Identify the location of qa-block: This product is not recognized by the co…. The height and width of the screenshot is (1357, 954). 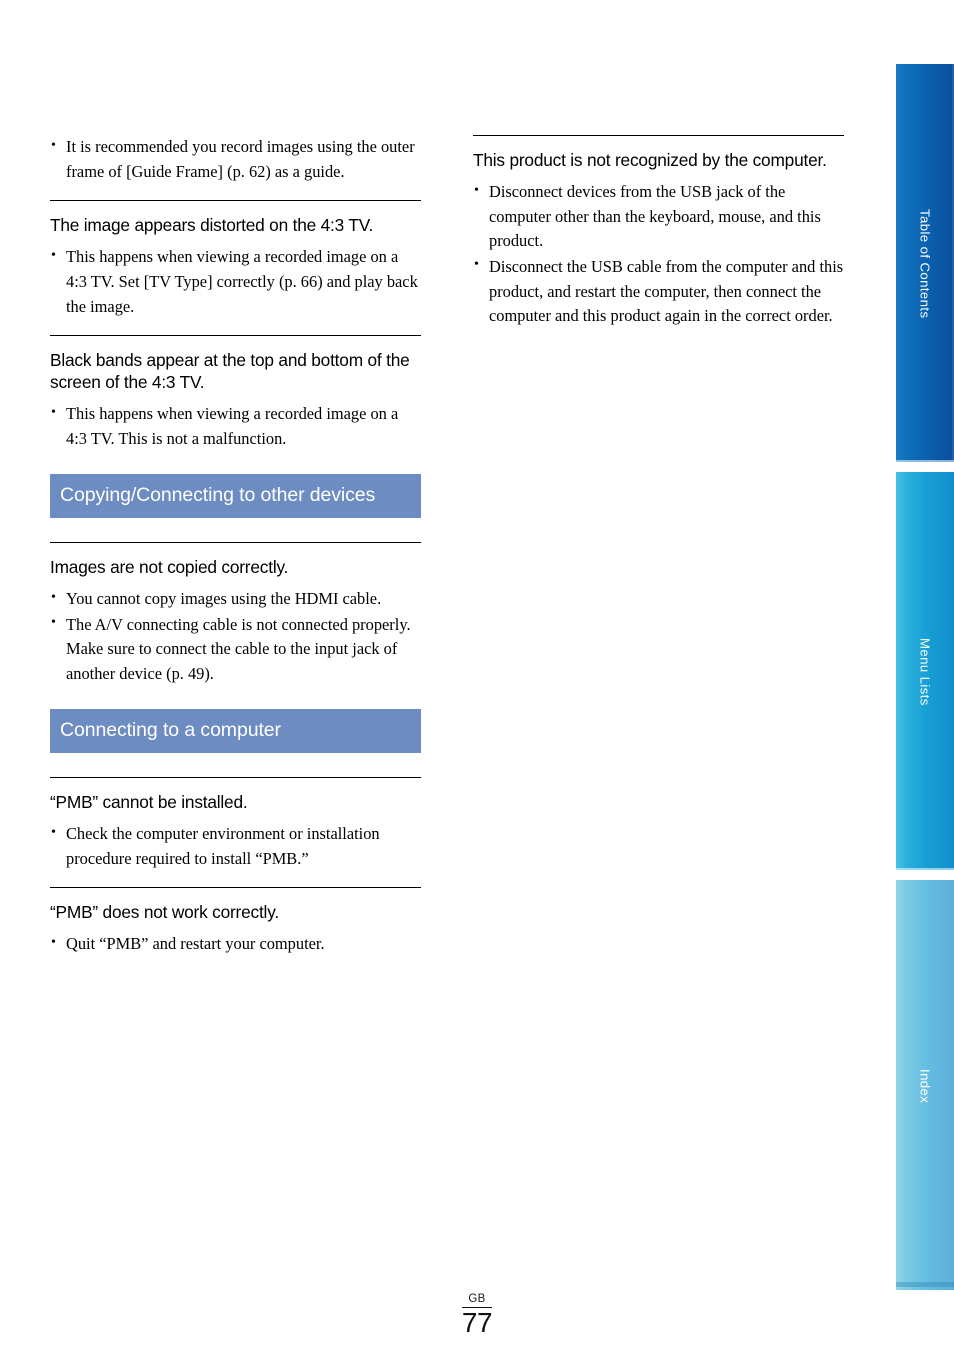
(658, 232).